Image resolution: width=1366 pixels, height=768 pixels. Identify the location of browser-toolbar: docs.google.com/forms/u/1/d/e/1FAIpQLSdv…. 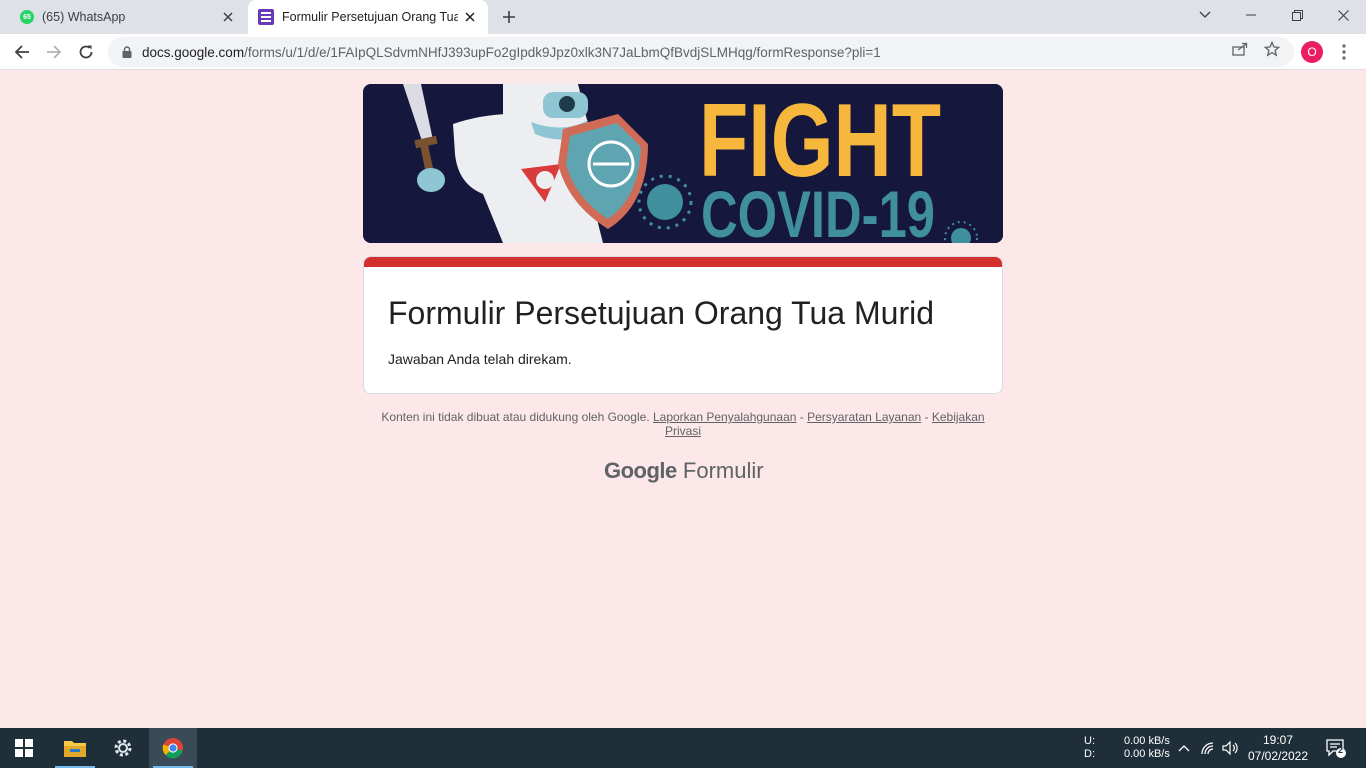
(683, 52).